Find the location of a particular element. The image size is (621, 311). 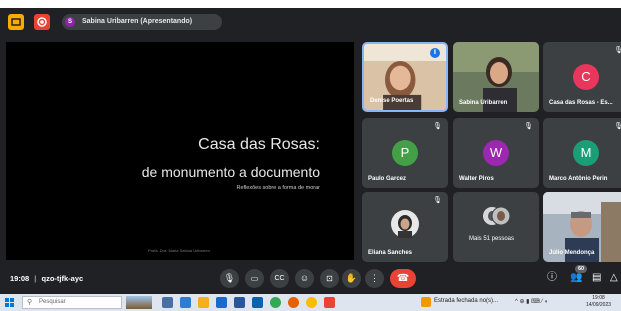

participant-tile-paulo: 🎙 P Paulo Garcez is located at coordinates (405, 153).